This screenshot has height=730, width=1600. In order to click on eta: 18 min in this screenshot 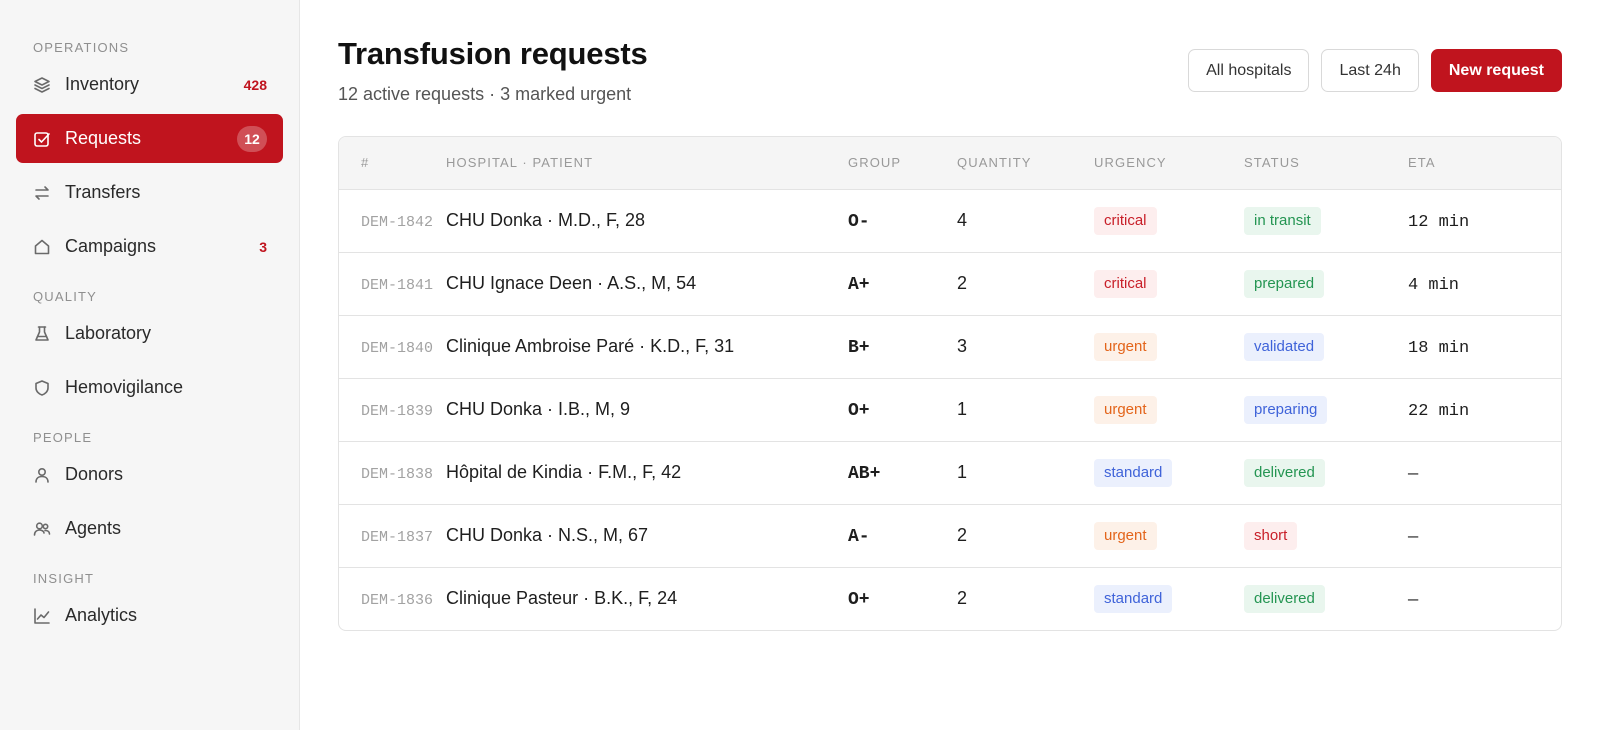, I will do `click(1439, 348)`.